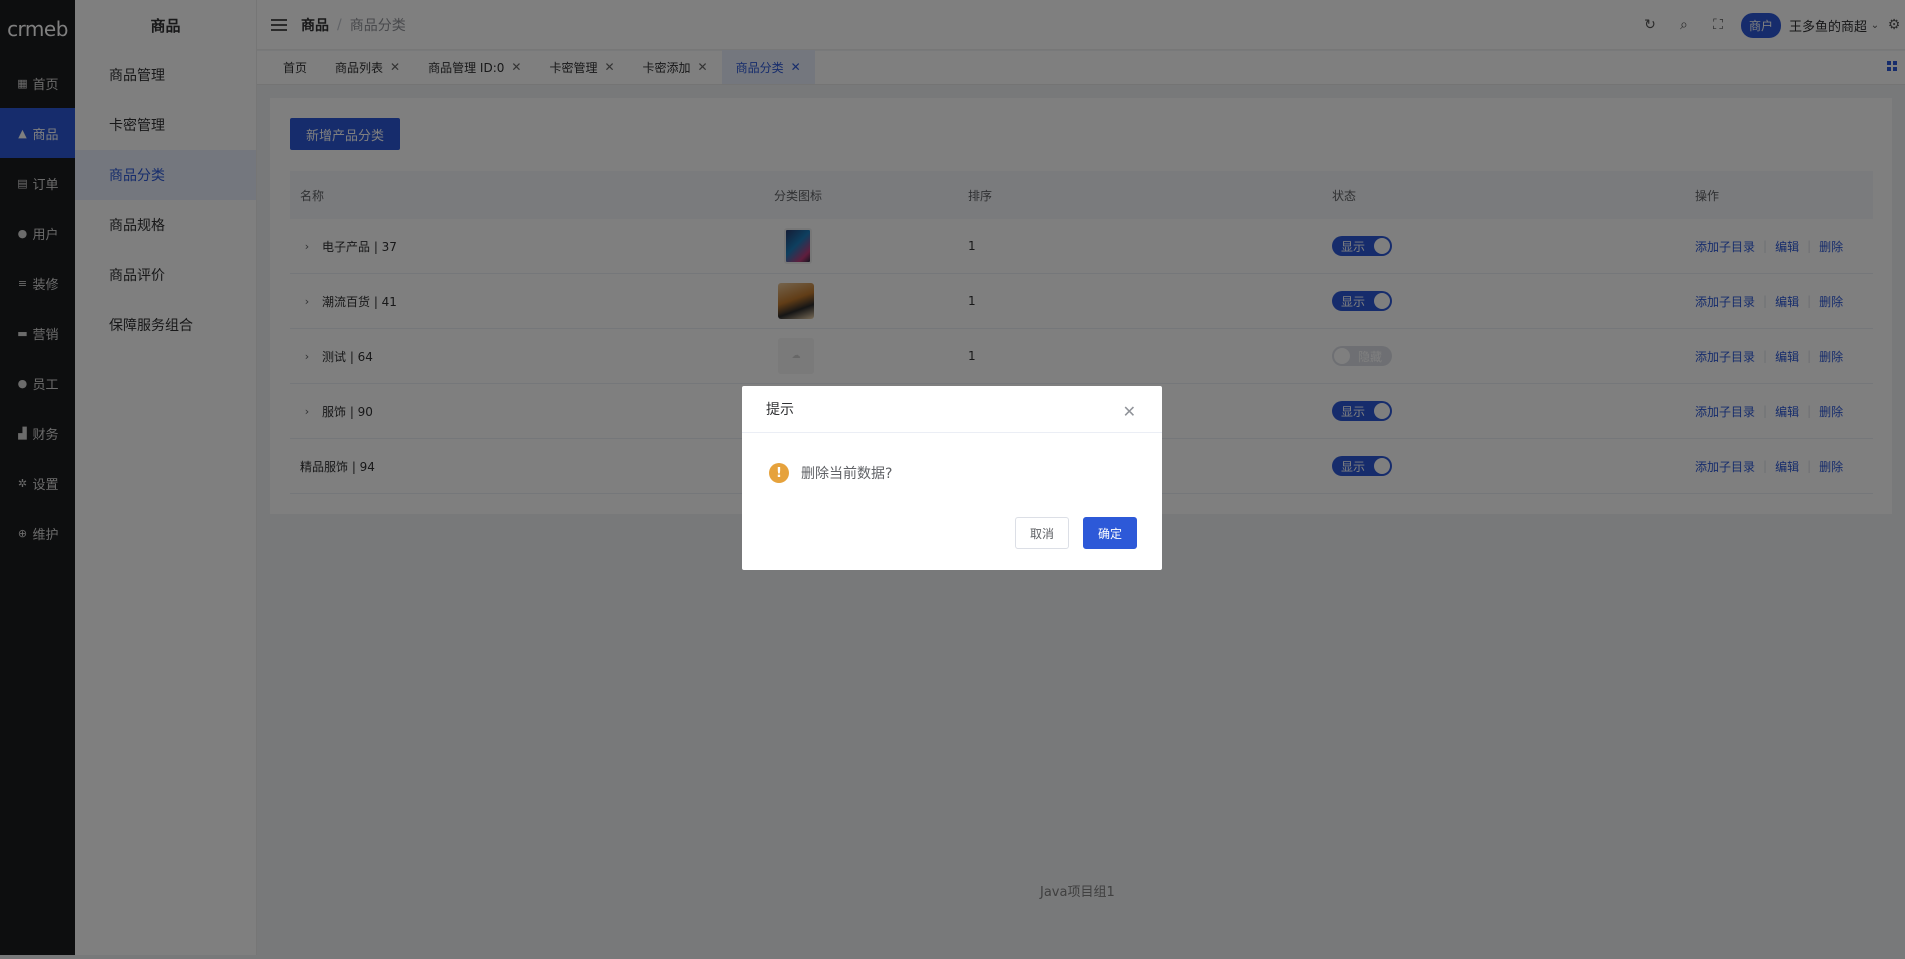 The image size is (1905, 959). What do you see at coordinates (1129, 411) in the screenshot?
I see `close-icon: ✕` at bounding box center [1129, 411].